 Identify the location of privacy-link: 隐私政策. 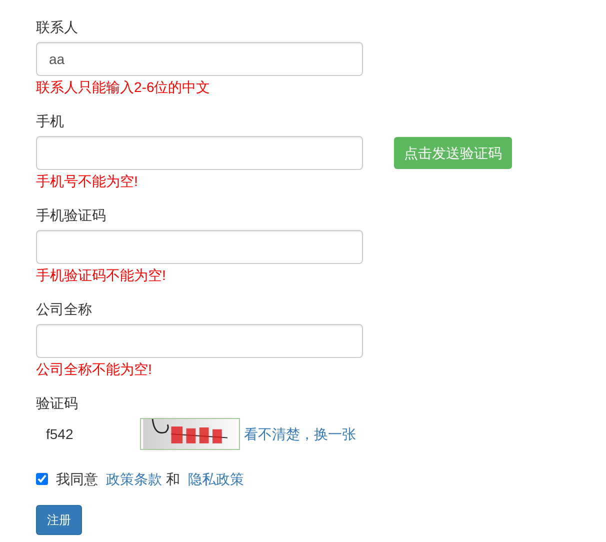
(216, 479).